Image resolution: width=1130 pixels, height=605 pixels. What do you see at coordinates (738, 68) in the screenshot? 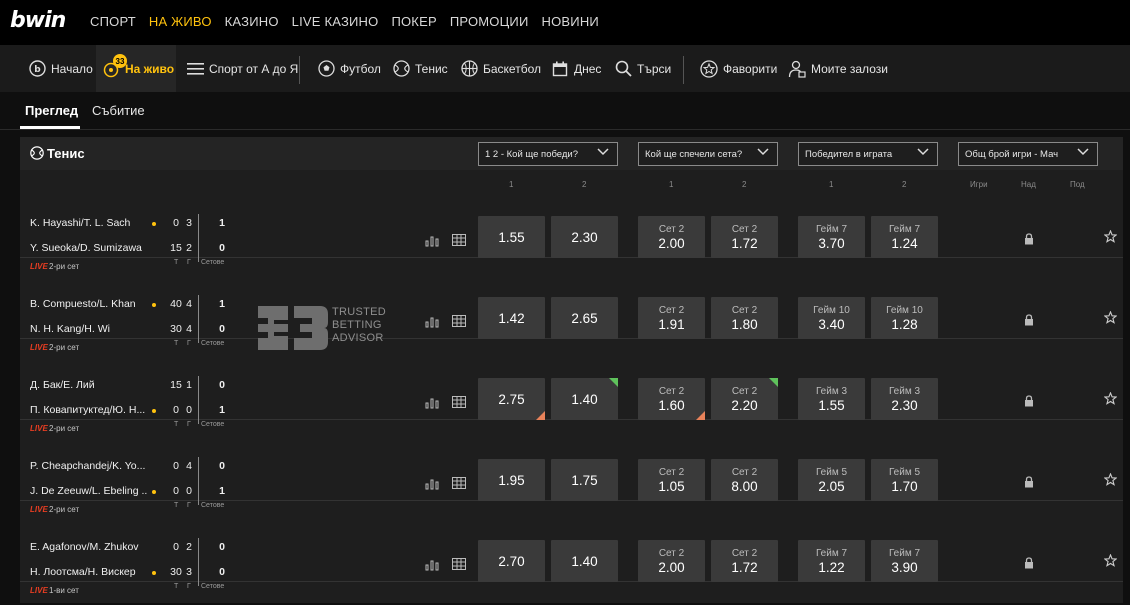
I see `subnav-favorites: Фаворити` at bounding box center [738, 68].